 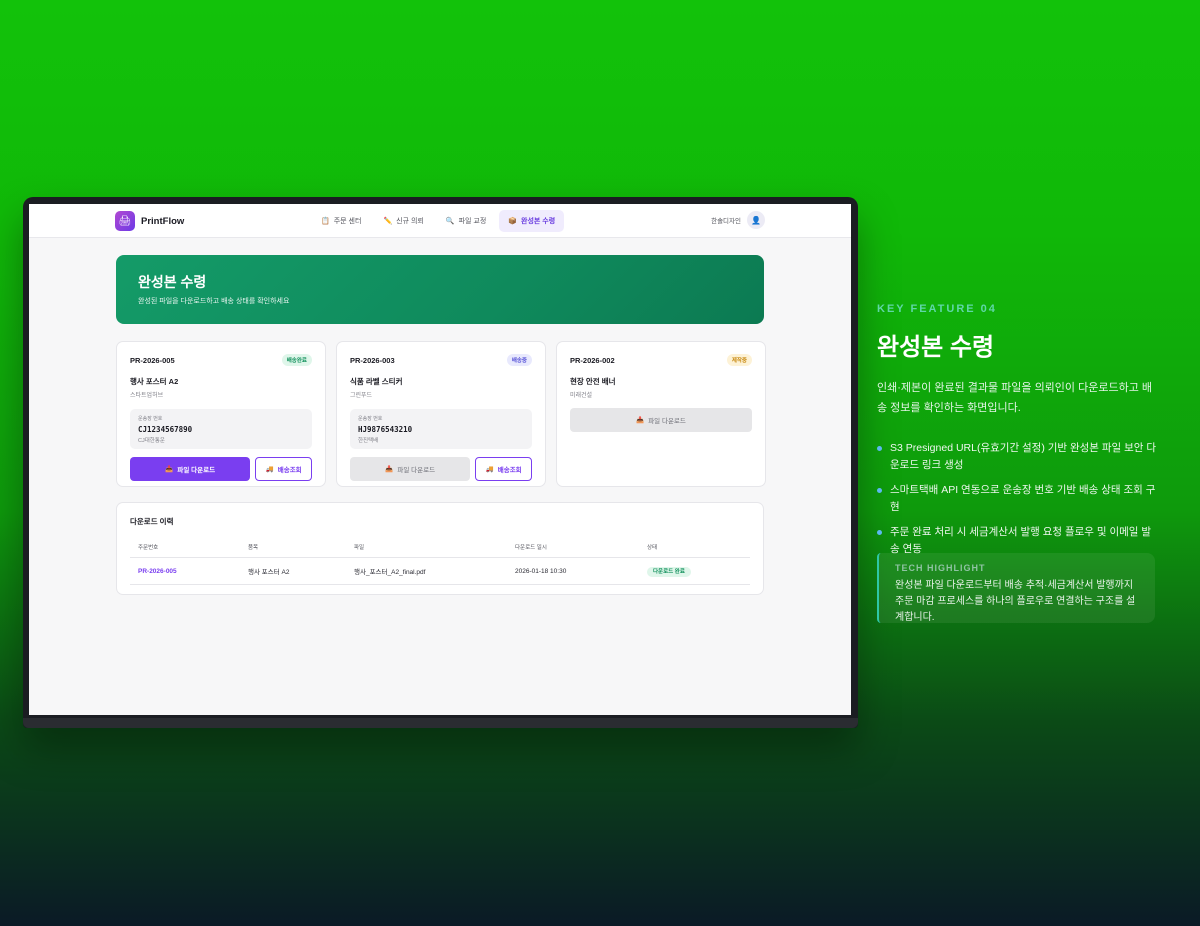 I want to click on feature-eyebrow: KEY FEATURE 04, so click(x=937, y=309).